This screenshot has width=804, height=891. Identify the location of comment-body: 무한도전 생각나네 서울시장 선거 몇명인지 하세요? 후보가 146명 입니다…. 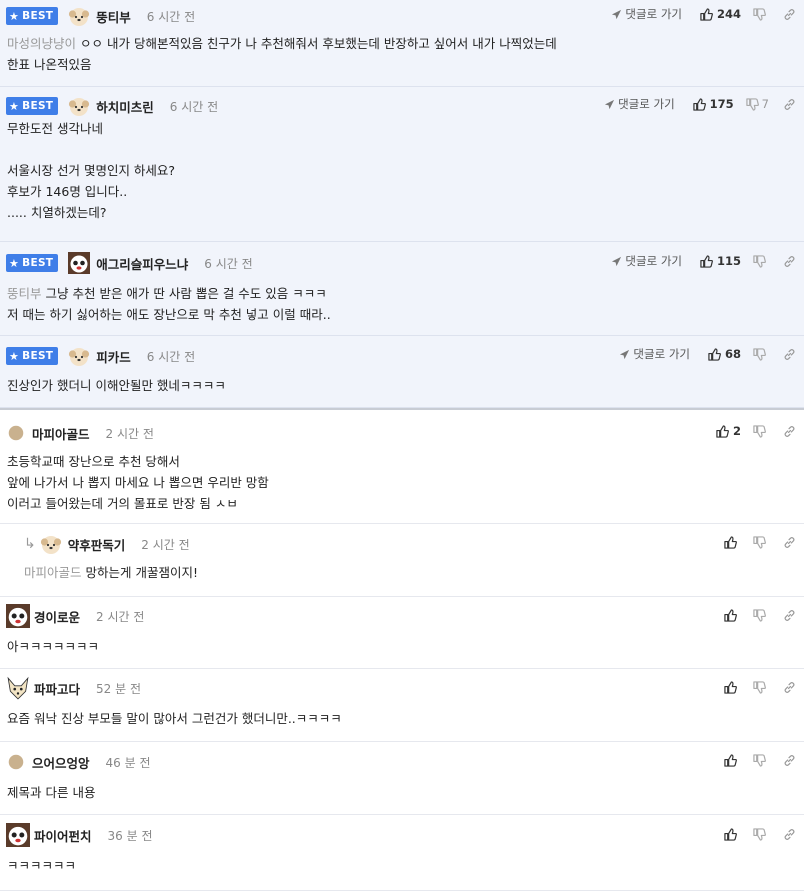
(91, 170).